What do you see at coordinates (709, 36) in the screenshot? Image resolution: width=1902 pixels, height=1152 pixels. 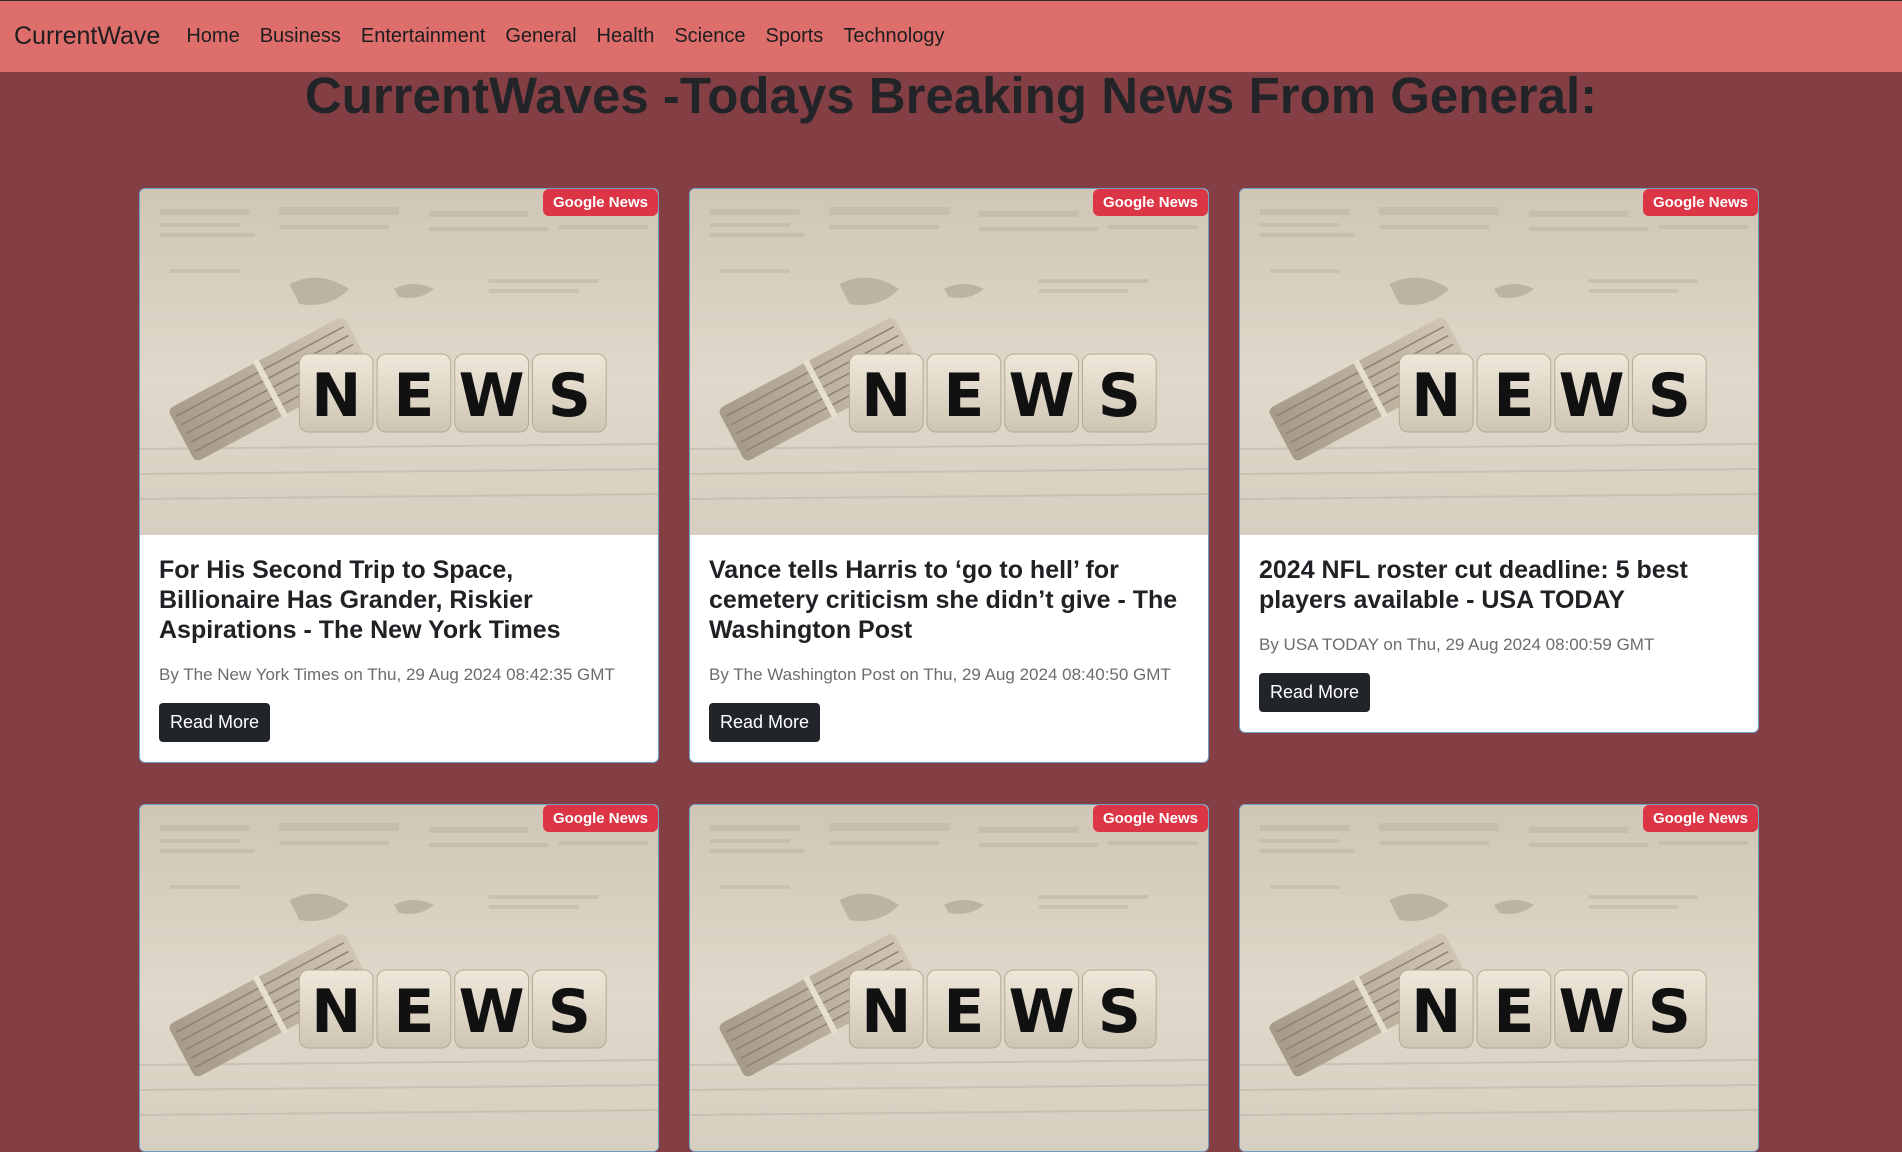 I see `nav-link-science: Science` at bounding box center [709, 36].